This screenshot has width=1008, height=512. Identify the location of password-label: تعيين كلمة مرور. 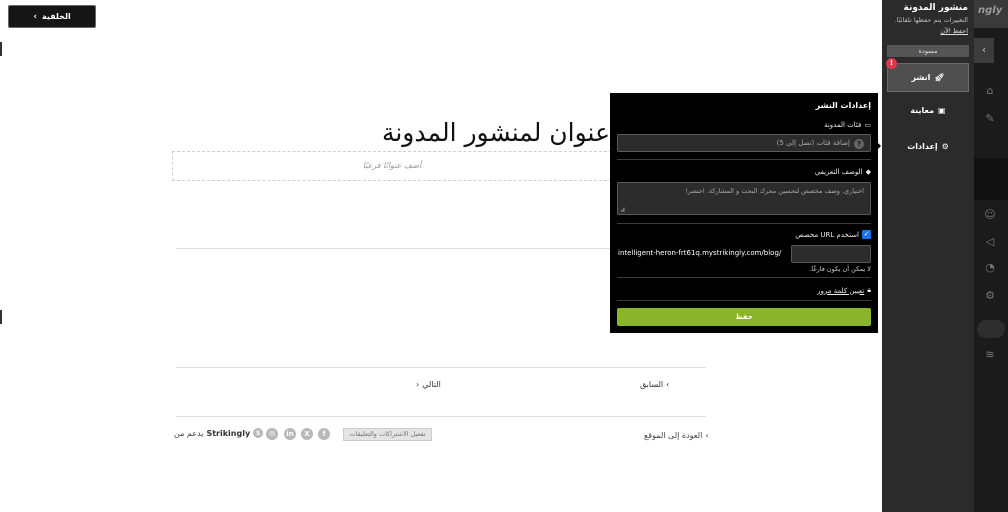
(841, 290).